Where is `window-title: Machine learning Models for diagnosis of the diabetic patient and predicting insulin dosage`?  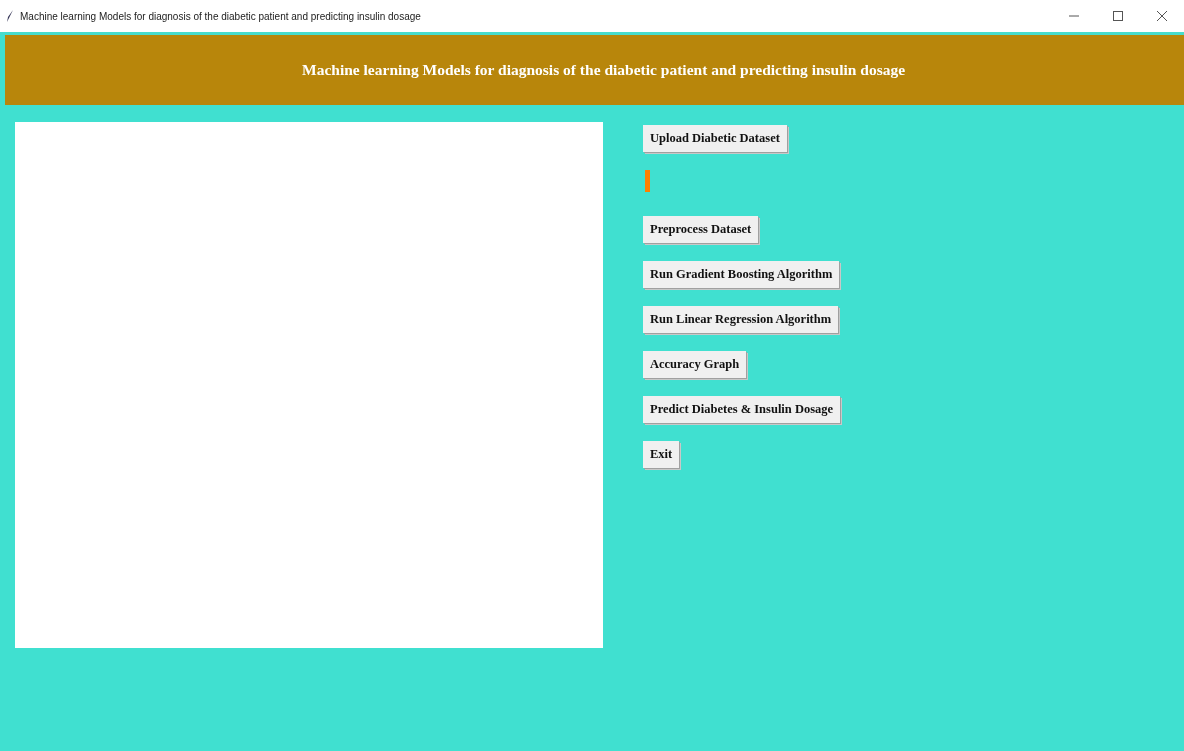
window-title: Machine learning Models for diagnosis of the diabetic patient and predicting insulin dosage is located at coordinates (221, 16).